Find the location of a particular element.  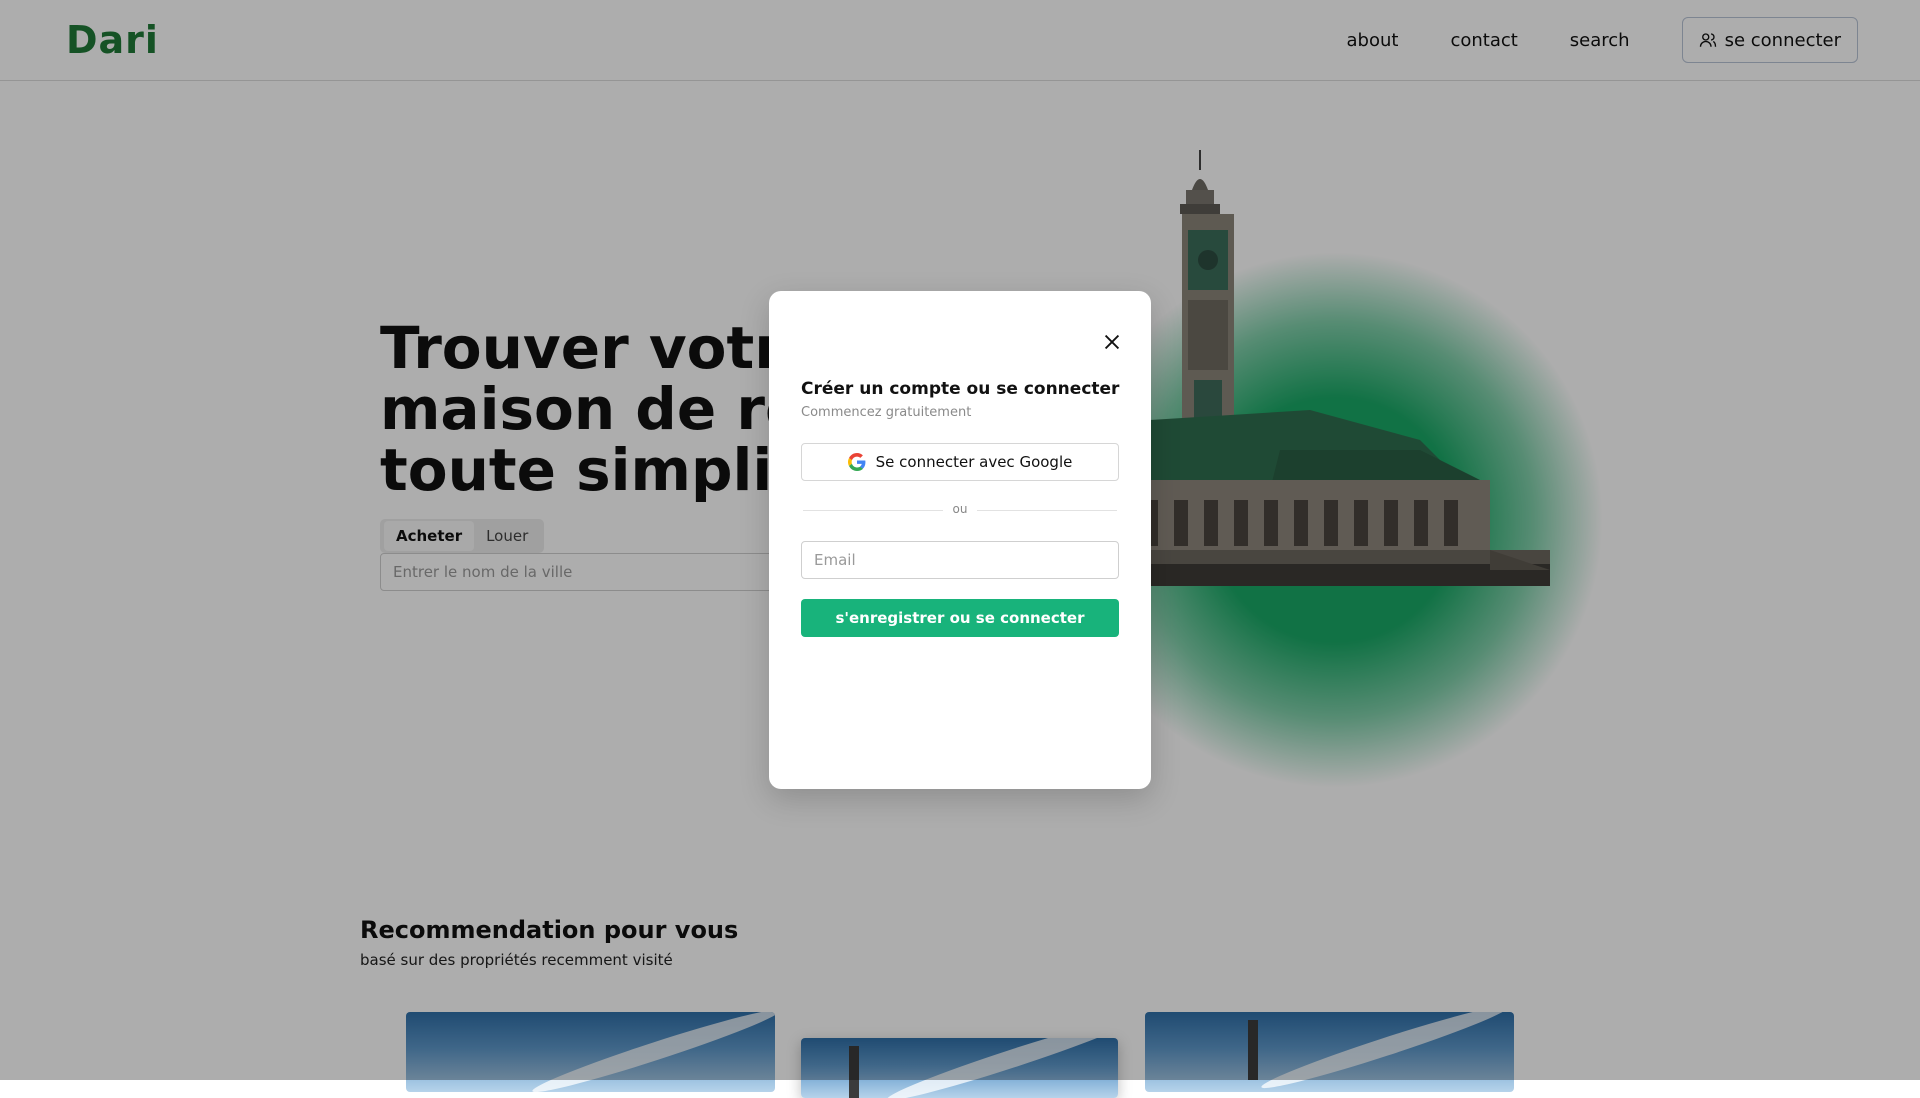

register-or-login-button: s'enregistrer ou se connecter is located at coordinates (960, 618).